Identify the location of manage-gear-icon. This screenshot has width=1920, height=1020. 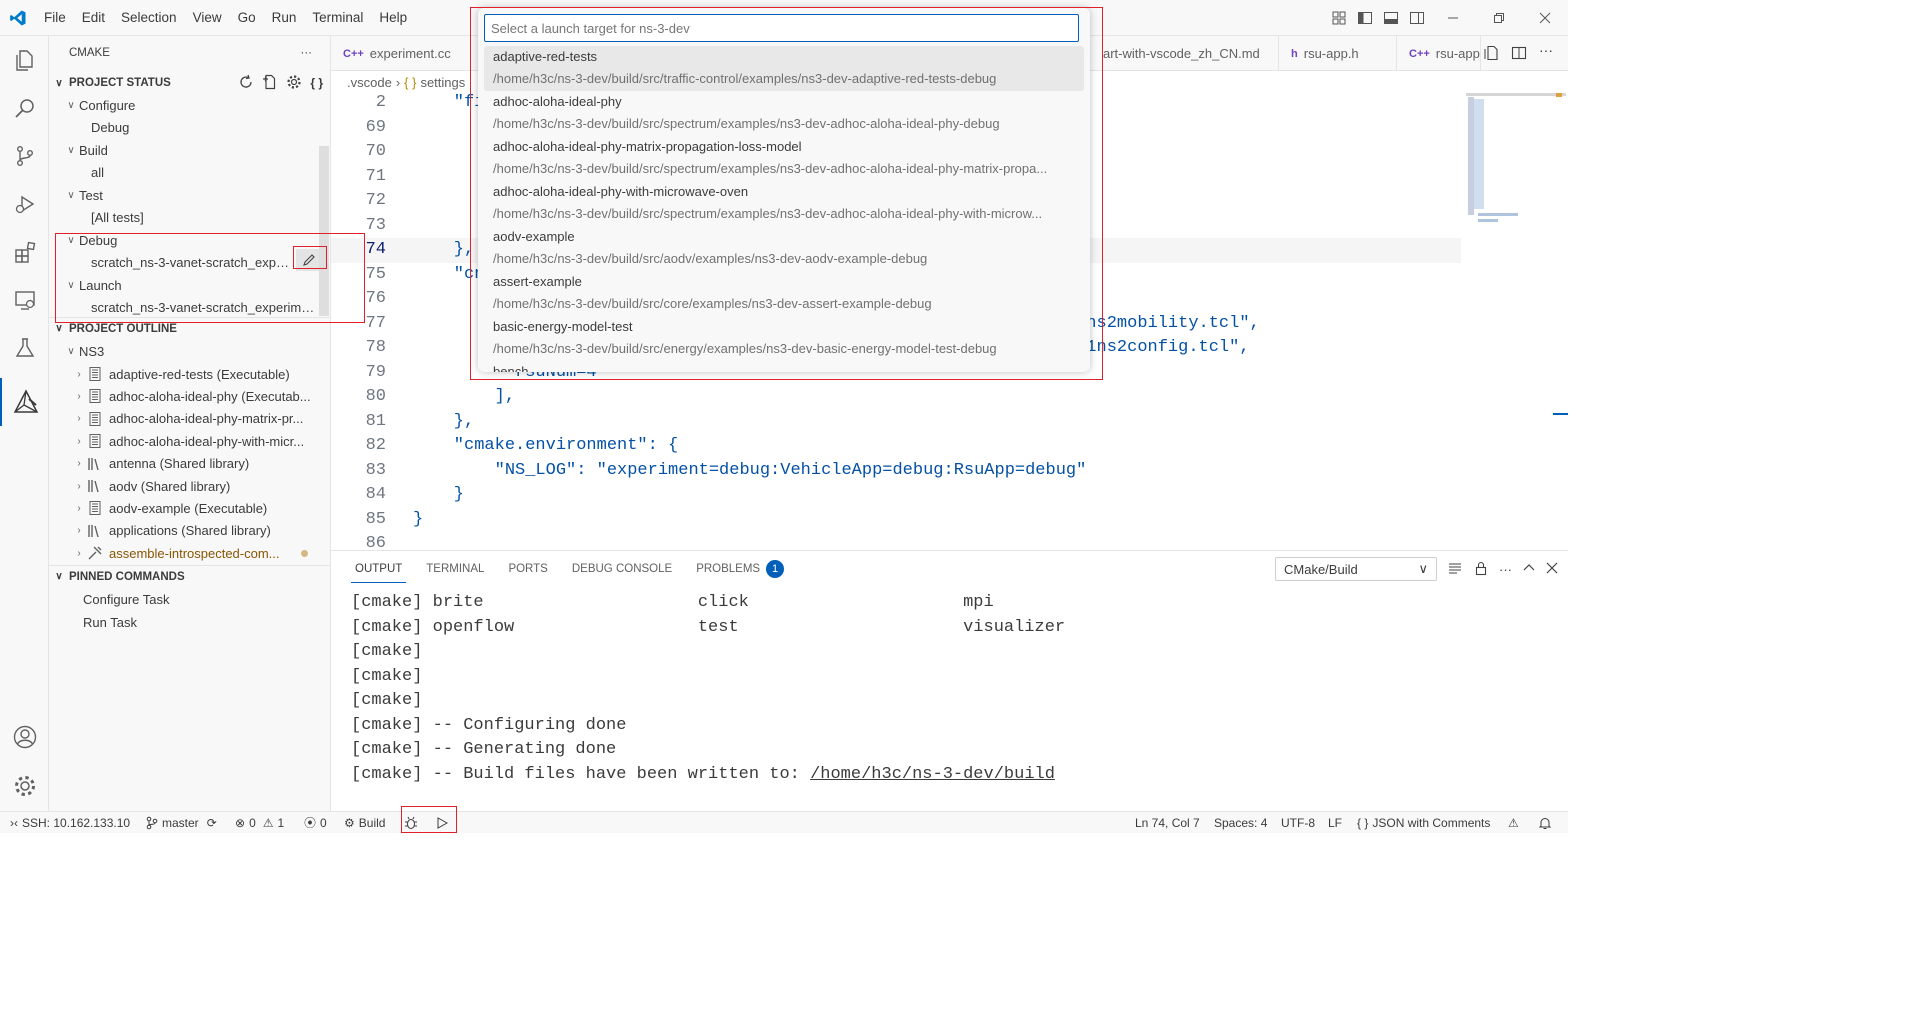
(24, 786).